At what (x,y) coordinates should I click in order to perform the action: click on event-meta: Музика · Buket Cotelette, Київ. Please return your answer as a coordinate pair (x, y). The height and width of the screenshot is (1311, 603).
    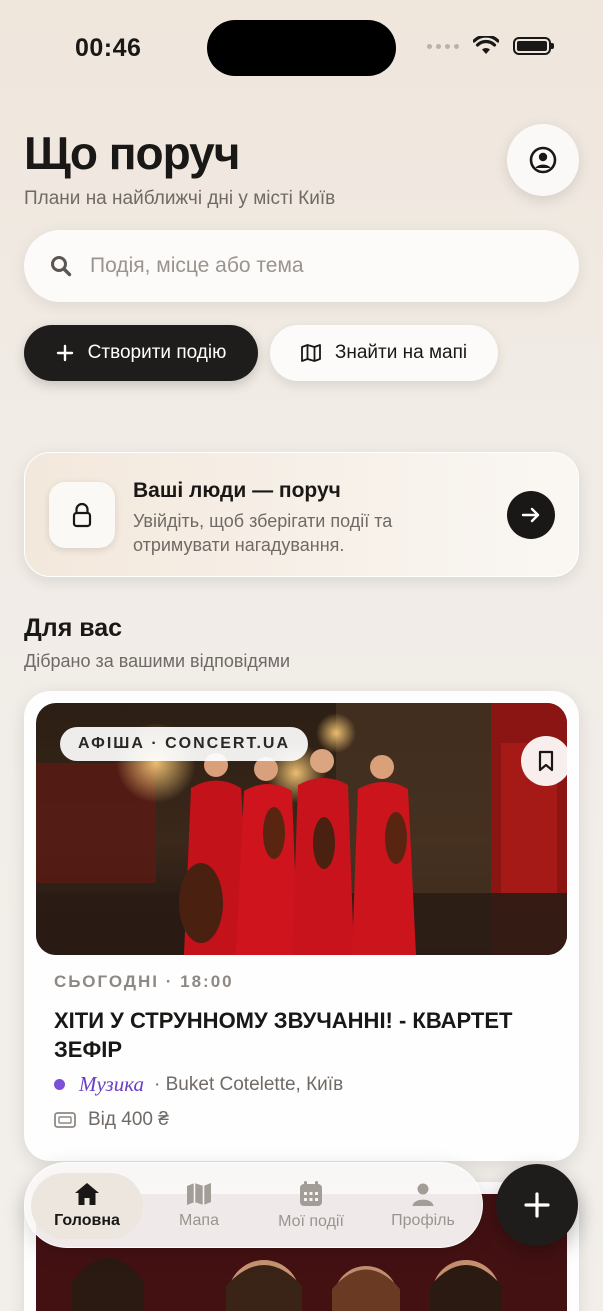
    Looking at the image, I should click on (198, 1084).